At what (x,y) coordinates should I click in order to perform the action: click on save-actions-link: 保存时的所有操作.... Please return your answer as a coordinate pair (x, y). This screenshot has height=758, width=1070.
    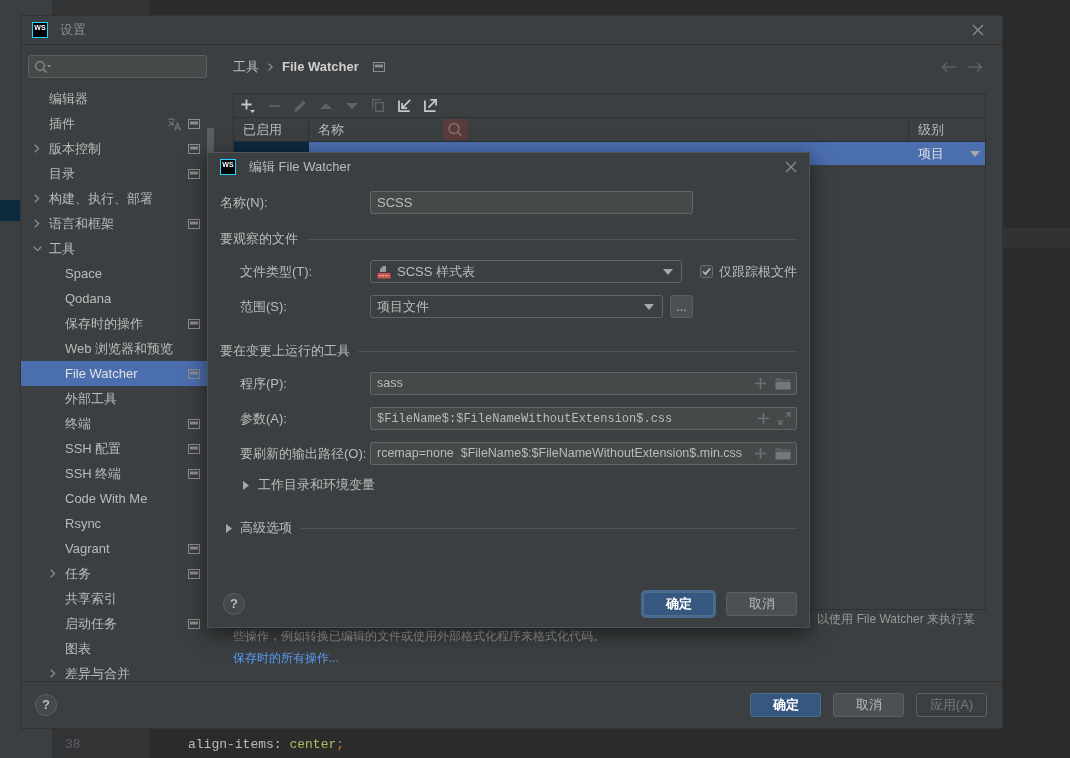
    Looking at the image, I should click on (286, 657).